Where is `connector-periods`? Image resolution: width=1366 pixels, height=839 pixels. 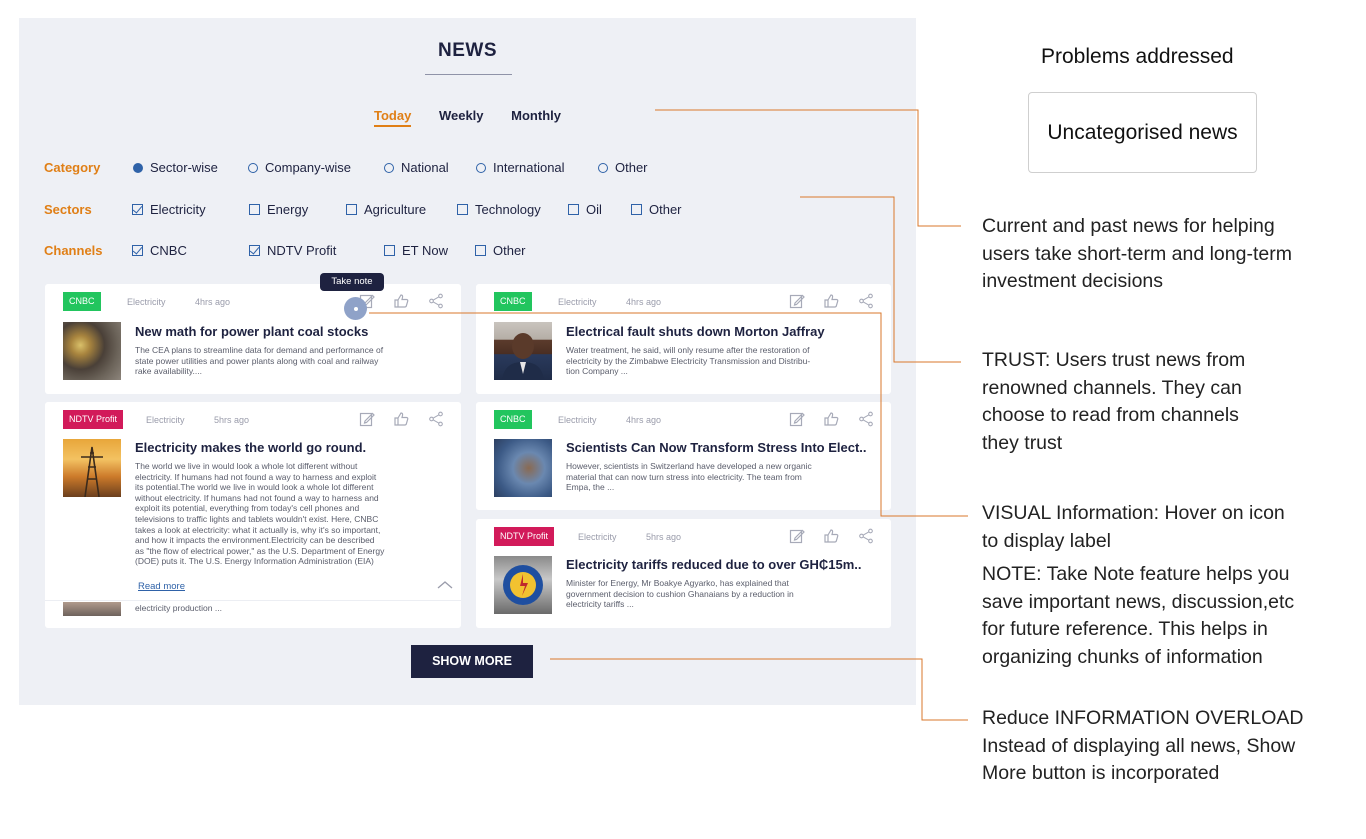
connector-periods is located at coordinates (808, 168).